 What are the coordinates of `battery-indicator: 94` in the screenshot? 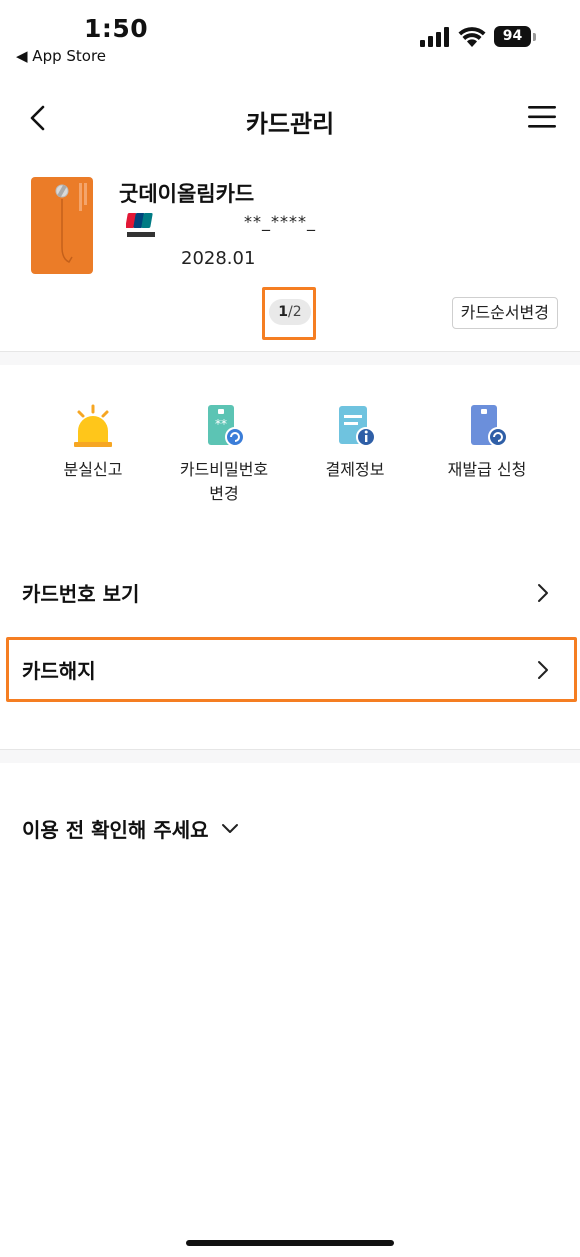 It's located at (515, 36).